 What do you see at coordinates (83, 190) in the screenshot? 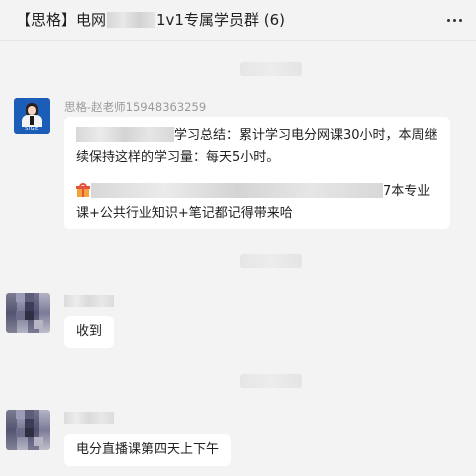
I see `gift-icon` at bounding box center [83, 190].